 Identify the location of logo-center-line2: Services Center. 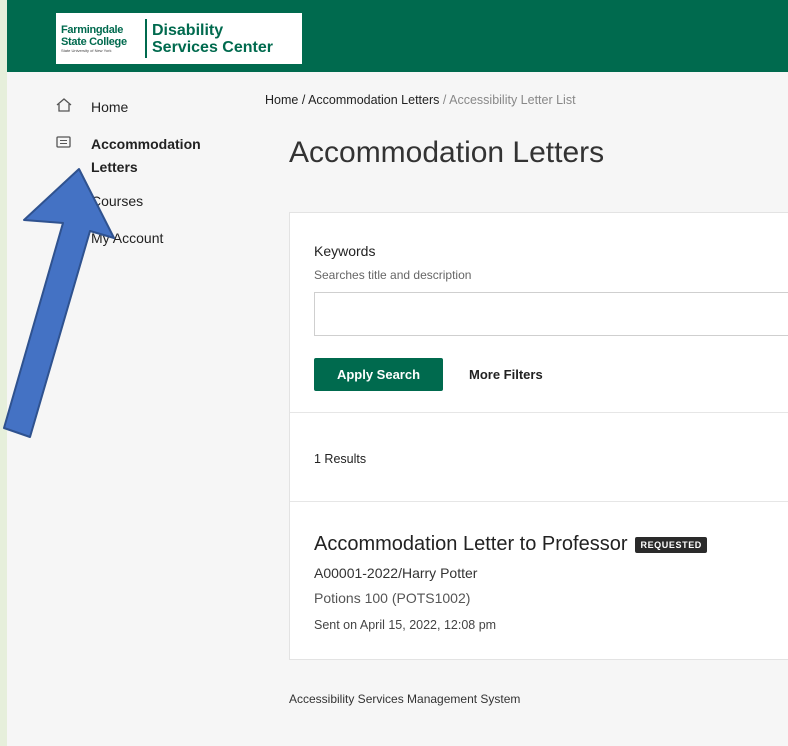
(212, 47).